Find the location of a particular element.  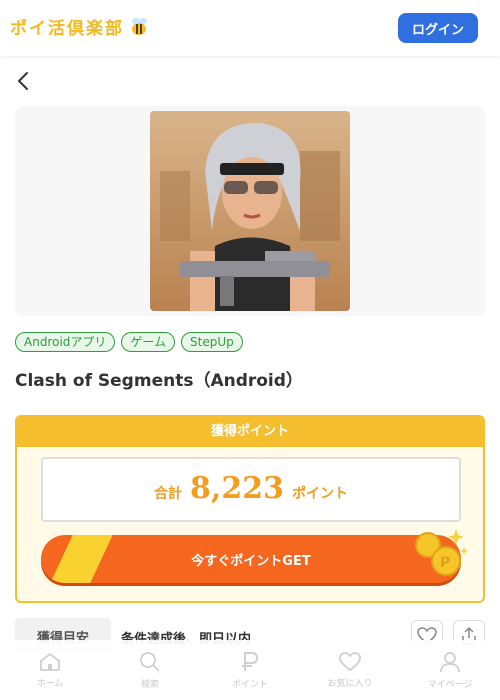

get-points-label: 今すぐポイントGET is located at coordinates (251, 561).